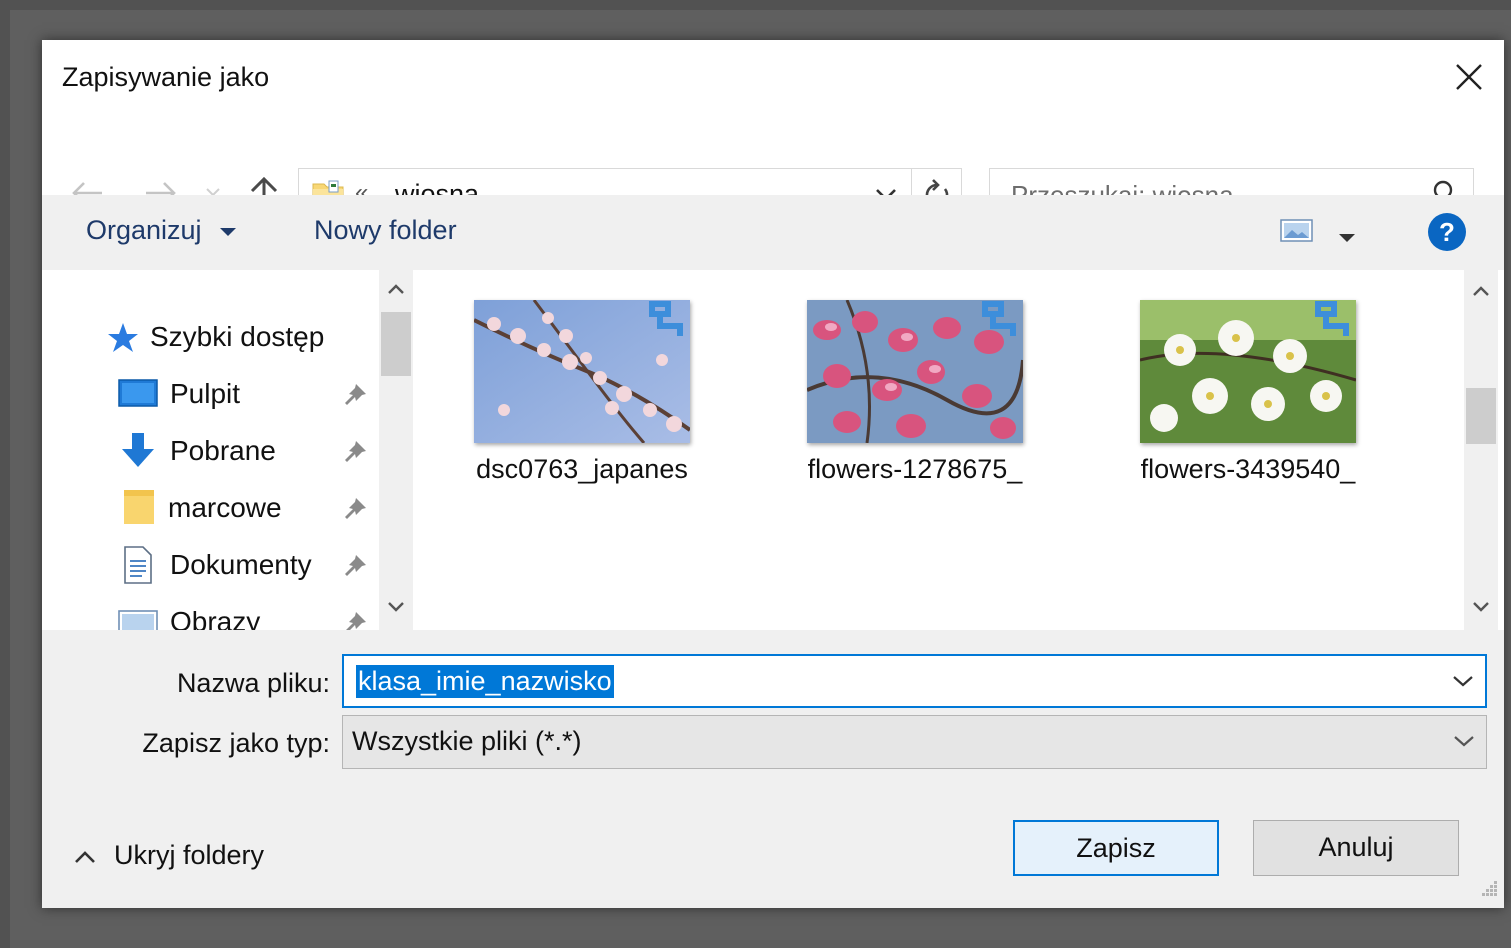 The width and height of the screenshot is (1511, 948). I want to click on filetype-label: Zapisz jako typ:, so click(236, 743).